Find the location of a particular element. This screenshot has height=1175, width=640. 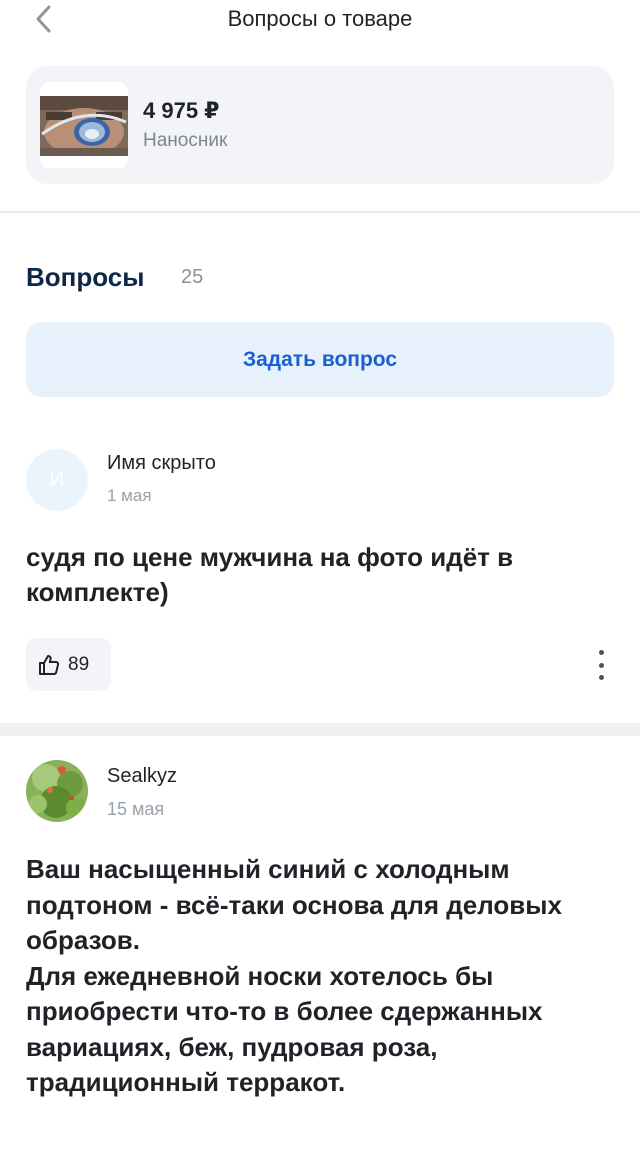

avatar: И is located at coordinates (57, 480).